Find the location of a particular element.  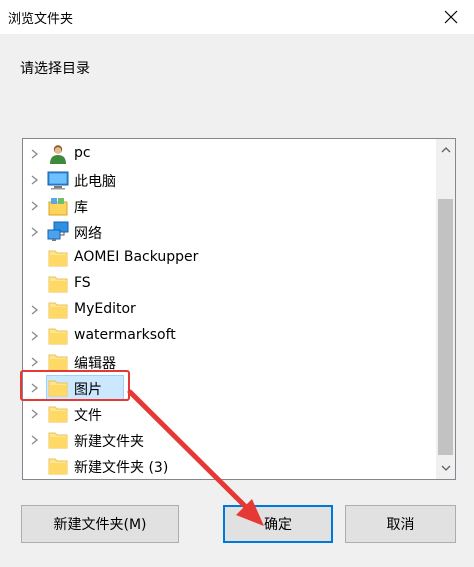

tree-item: 编辑器 is located at coordinates (230, 362).